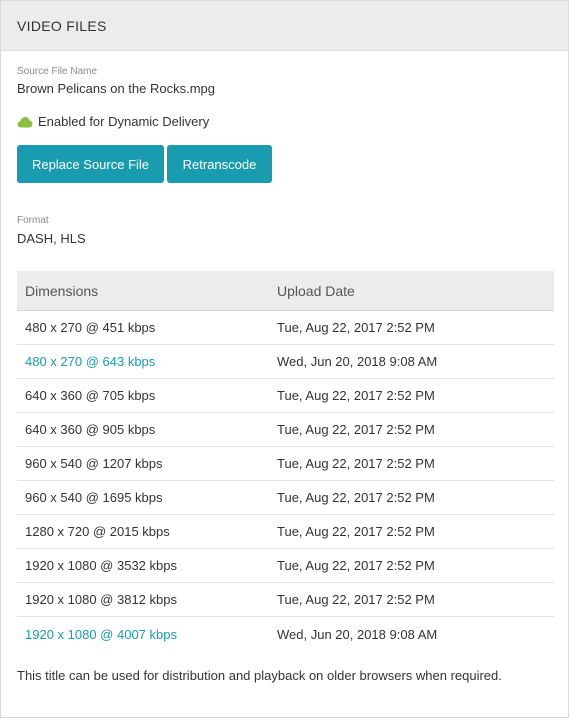 Image resolution: width=569 pixels, height=718 pixels. I want to click on source-file-name-label: Source File Name, so click(57, 71).